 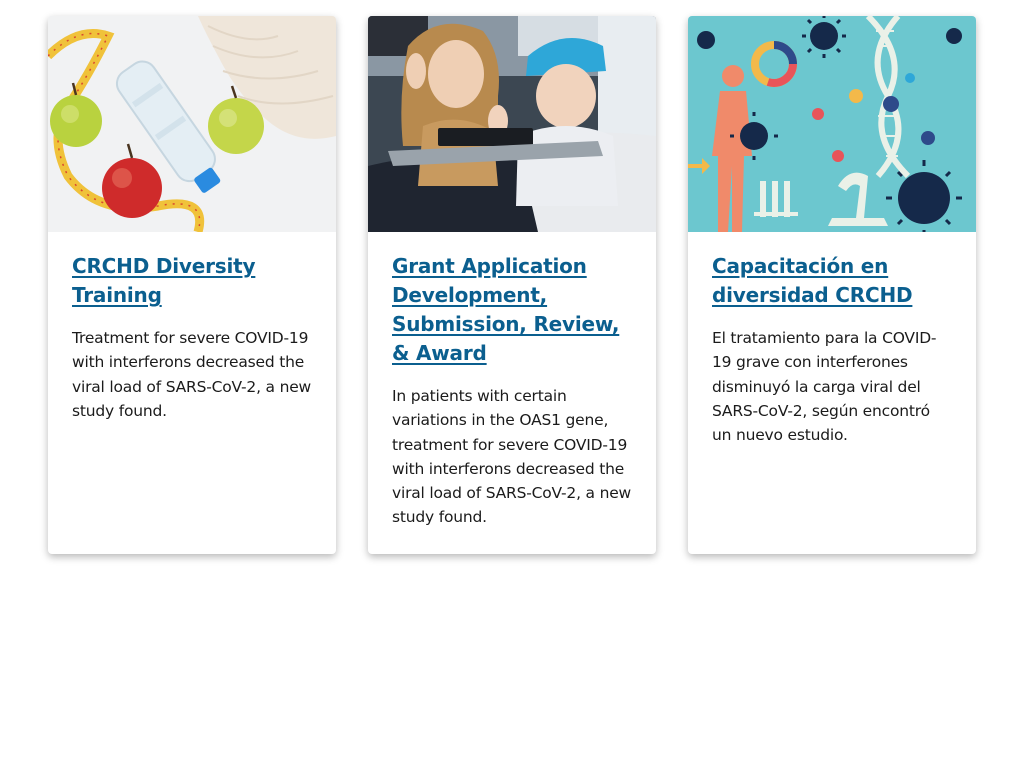 I want to click on card-image-patient-waving, so click(x=512, y=124).